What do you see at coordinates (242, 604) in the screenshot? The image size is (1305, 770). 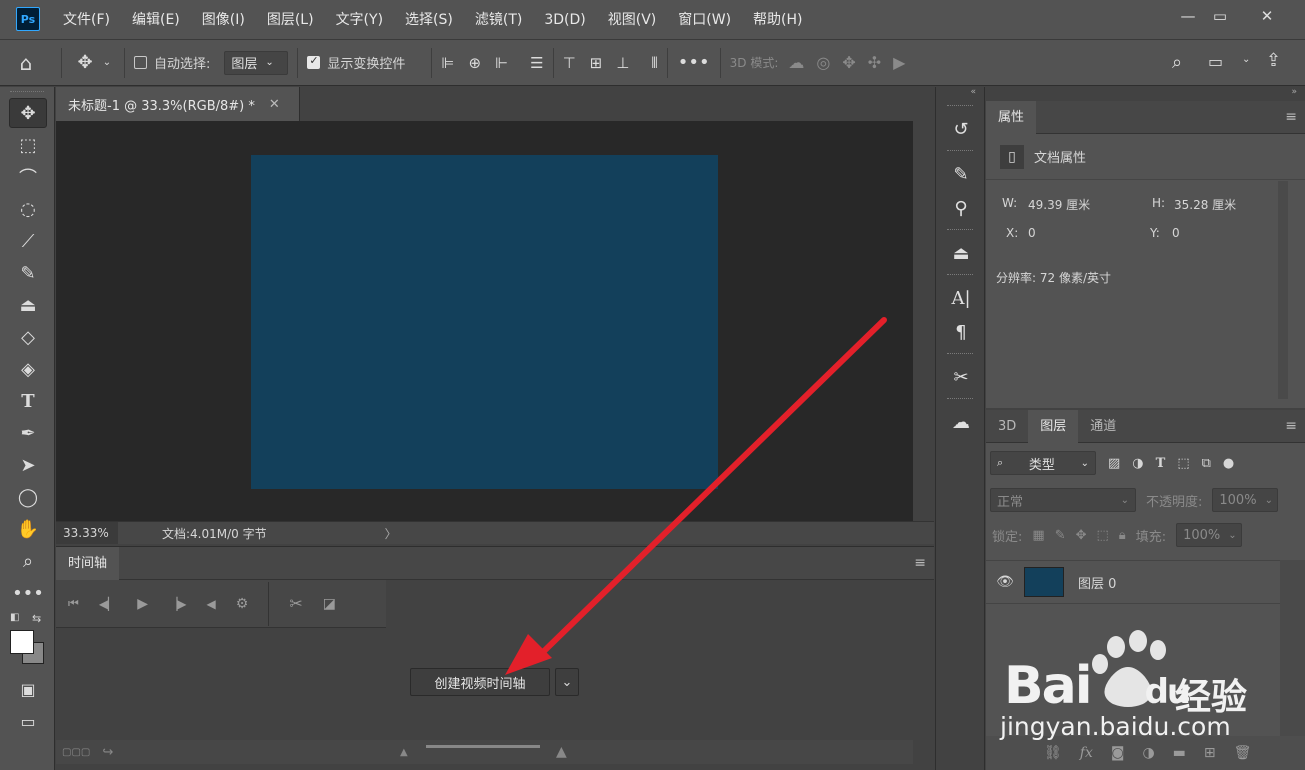 I see `settings-gear-icon: ⚙` at bounding box center [242, 604].